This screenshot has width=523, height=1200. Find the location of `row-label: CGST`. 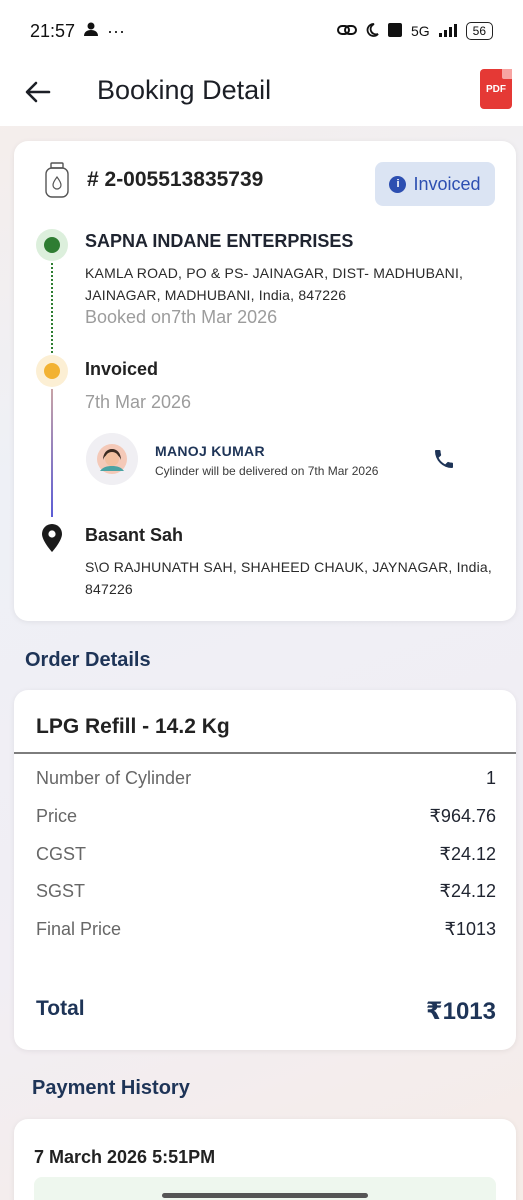

row-label: CGST is located at coordinates (61, 854).